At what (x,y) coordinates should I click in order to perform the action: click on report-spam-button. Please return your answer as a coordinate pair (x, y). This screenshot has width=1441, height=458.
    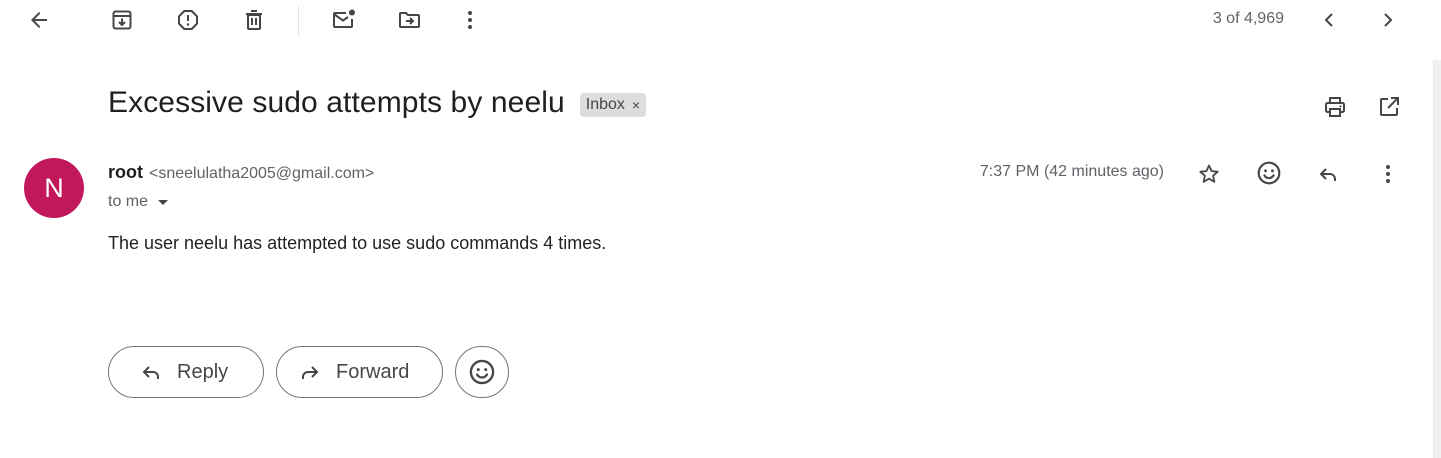
    Looking at the image, I should click on (188, 20).